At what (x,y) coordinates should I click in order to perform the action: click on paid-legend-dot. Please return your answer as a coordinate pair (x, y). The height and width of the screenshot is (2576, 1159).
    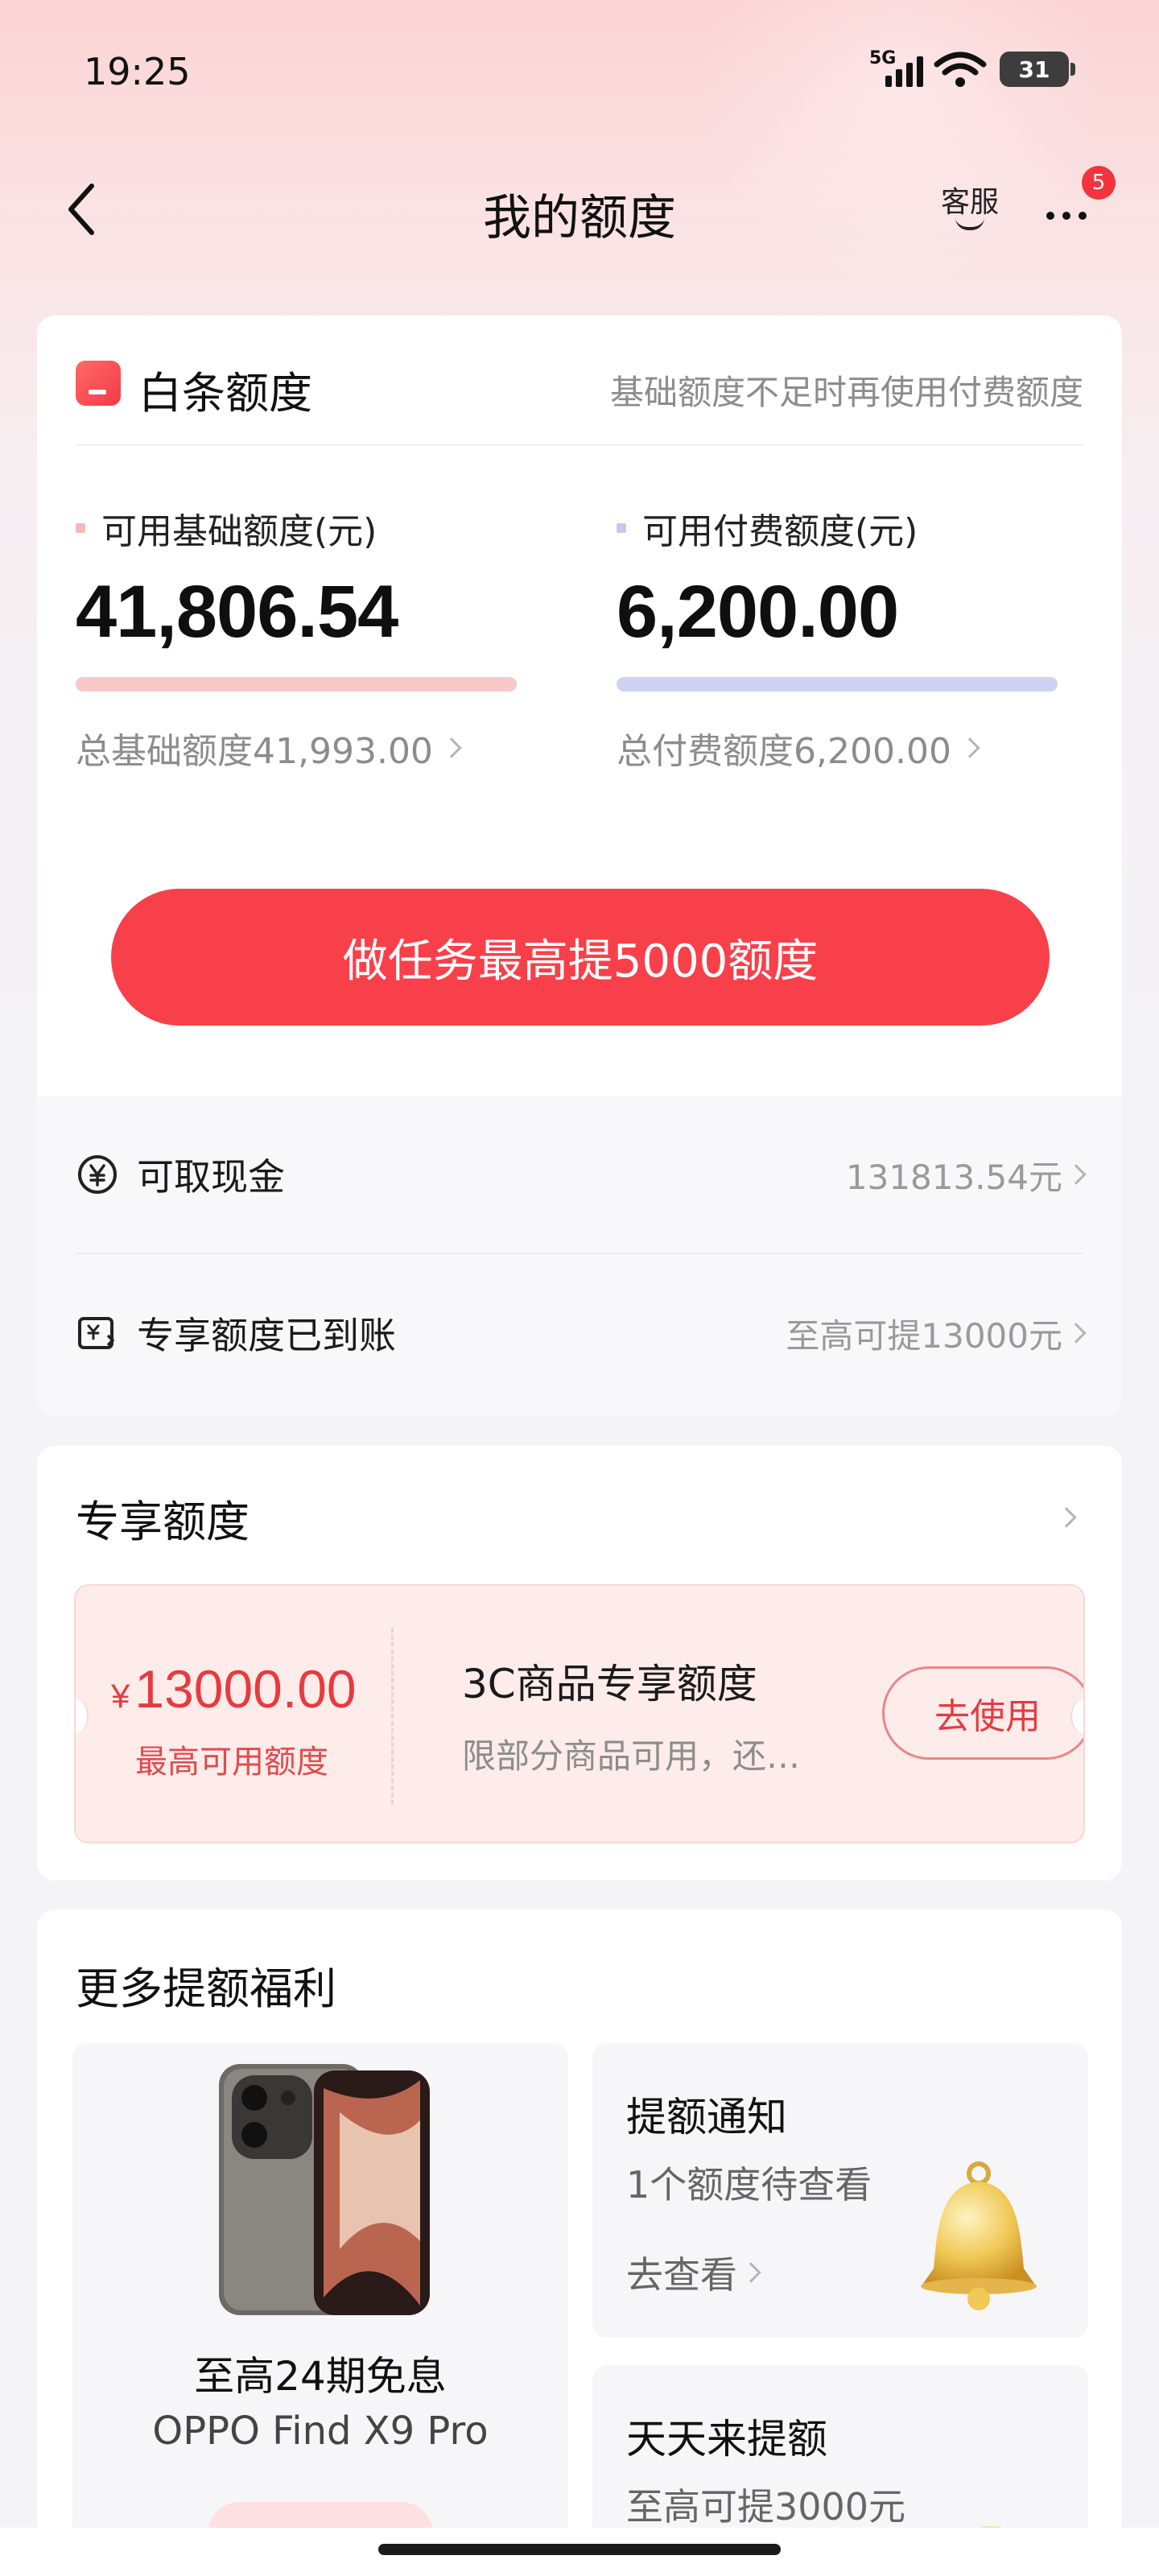
    Looking at the image, I should click on (621, 528).